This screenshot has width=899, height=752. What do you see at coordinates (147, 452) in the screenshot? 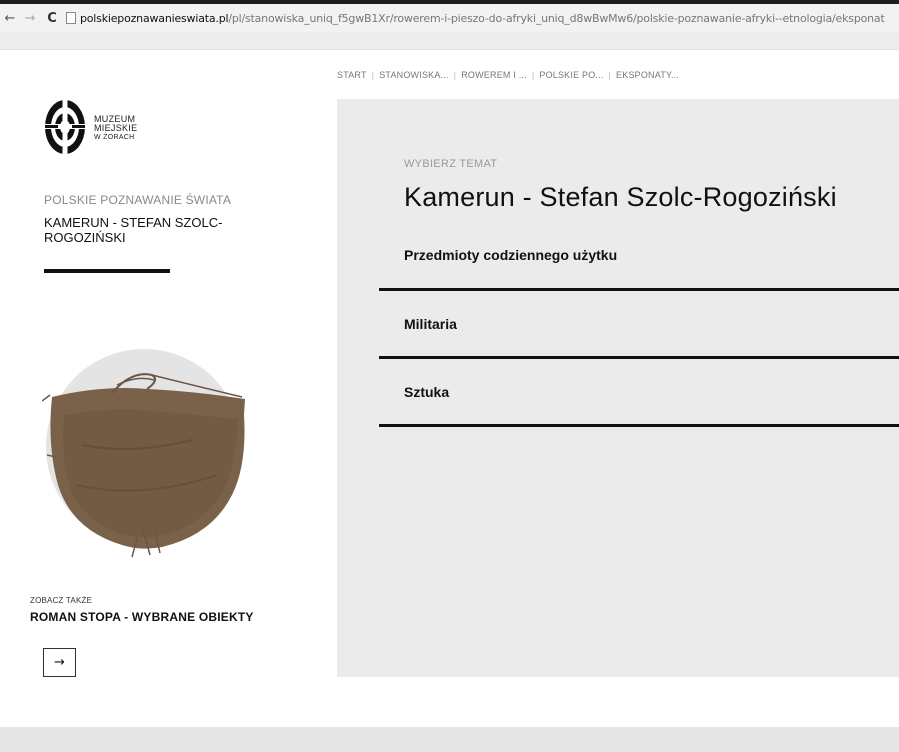
I see `artifact-image` at bounding box center [147, 452].